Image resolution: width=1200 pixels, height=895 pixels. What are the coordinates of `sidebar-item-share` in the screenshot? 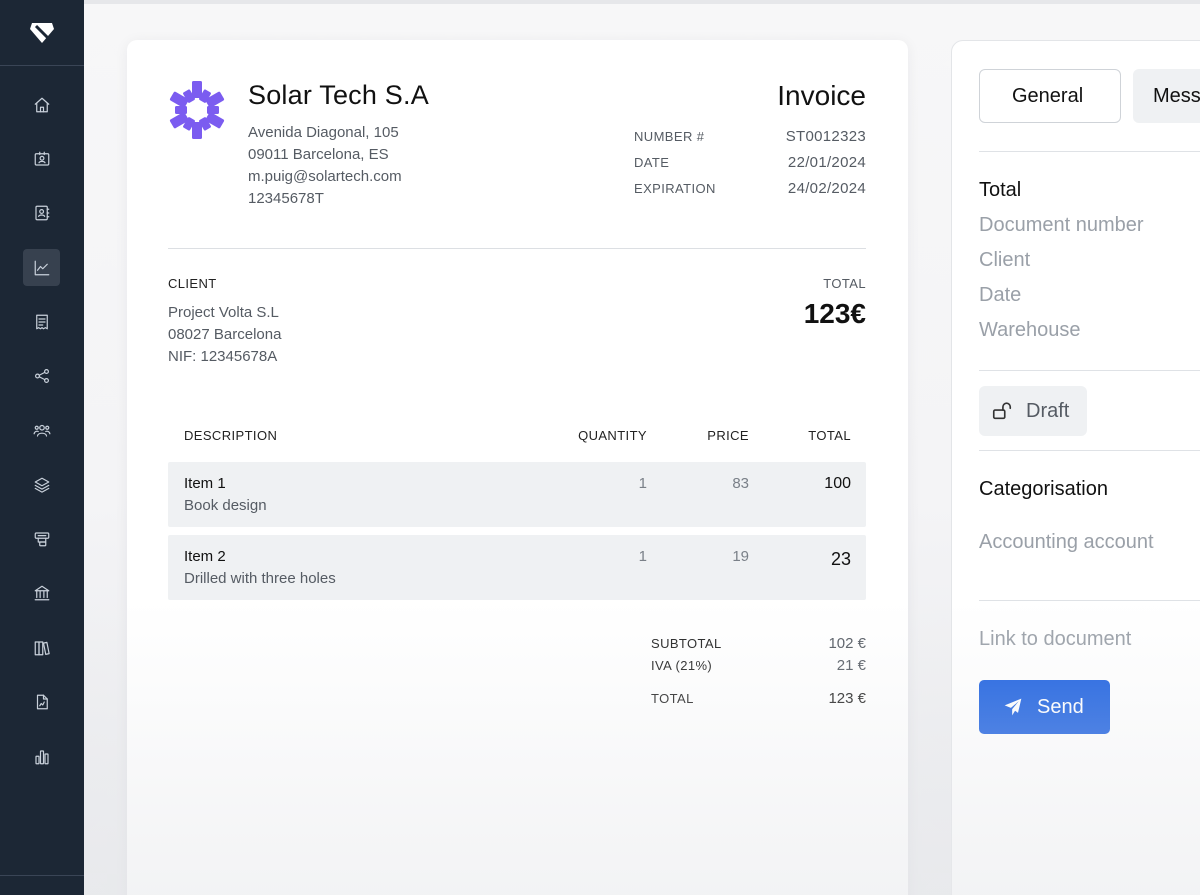 It's located at (41, 375).